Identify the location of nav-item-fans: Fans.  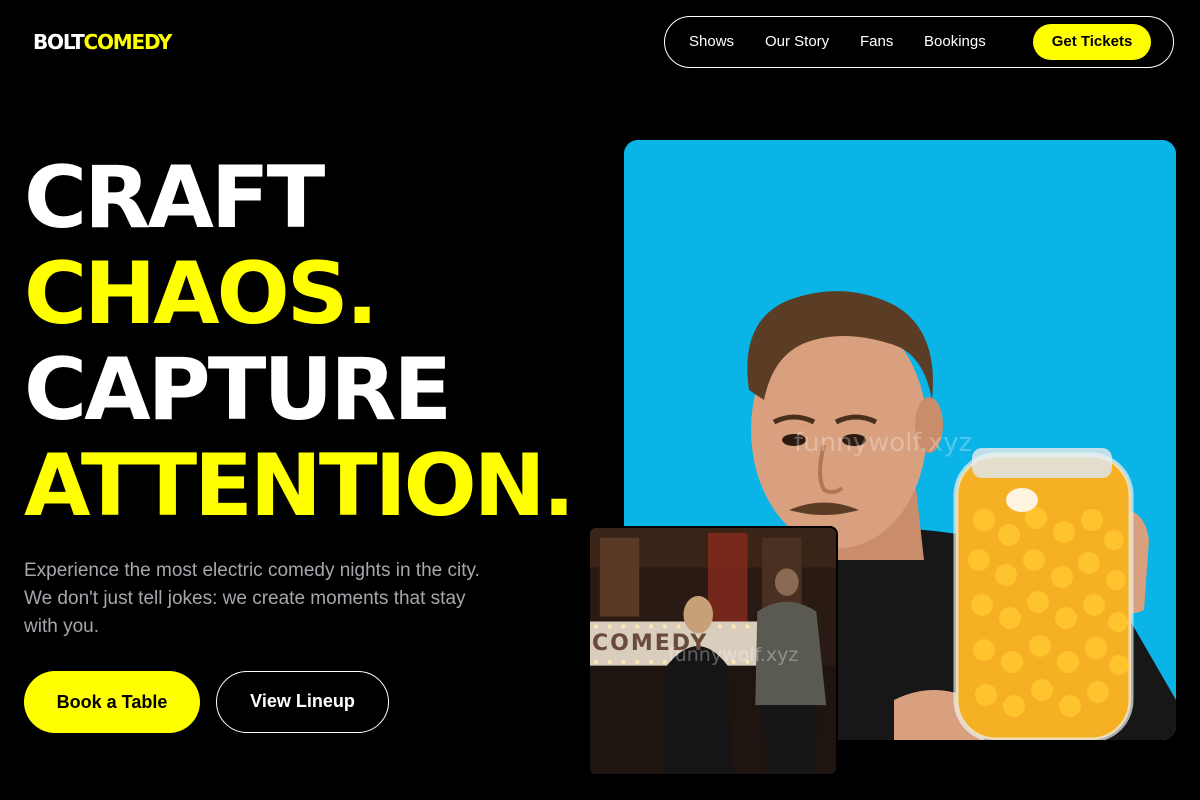
(876, 42).